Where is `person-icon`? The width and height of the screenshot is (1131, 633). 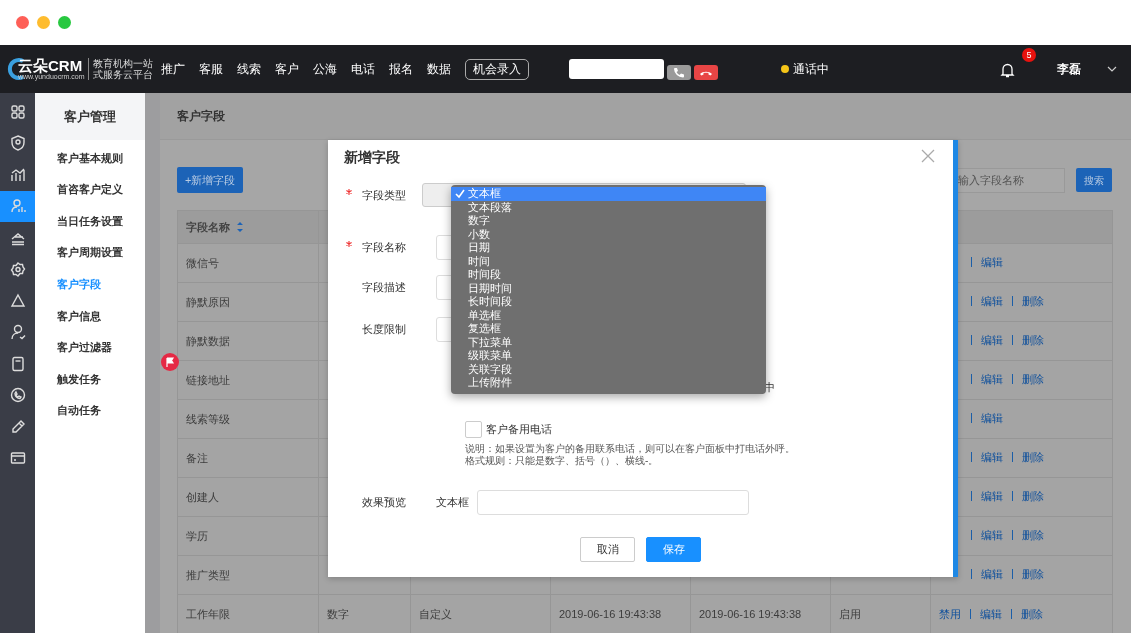 person-icon is located at coordinates (17, 332).